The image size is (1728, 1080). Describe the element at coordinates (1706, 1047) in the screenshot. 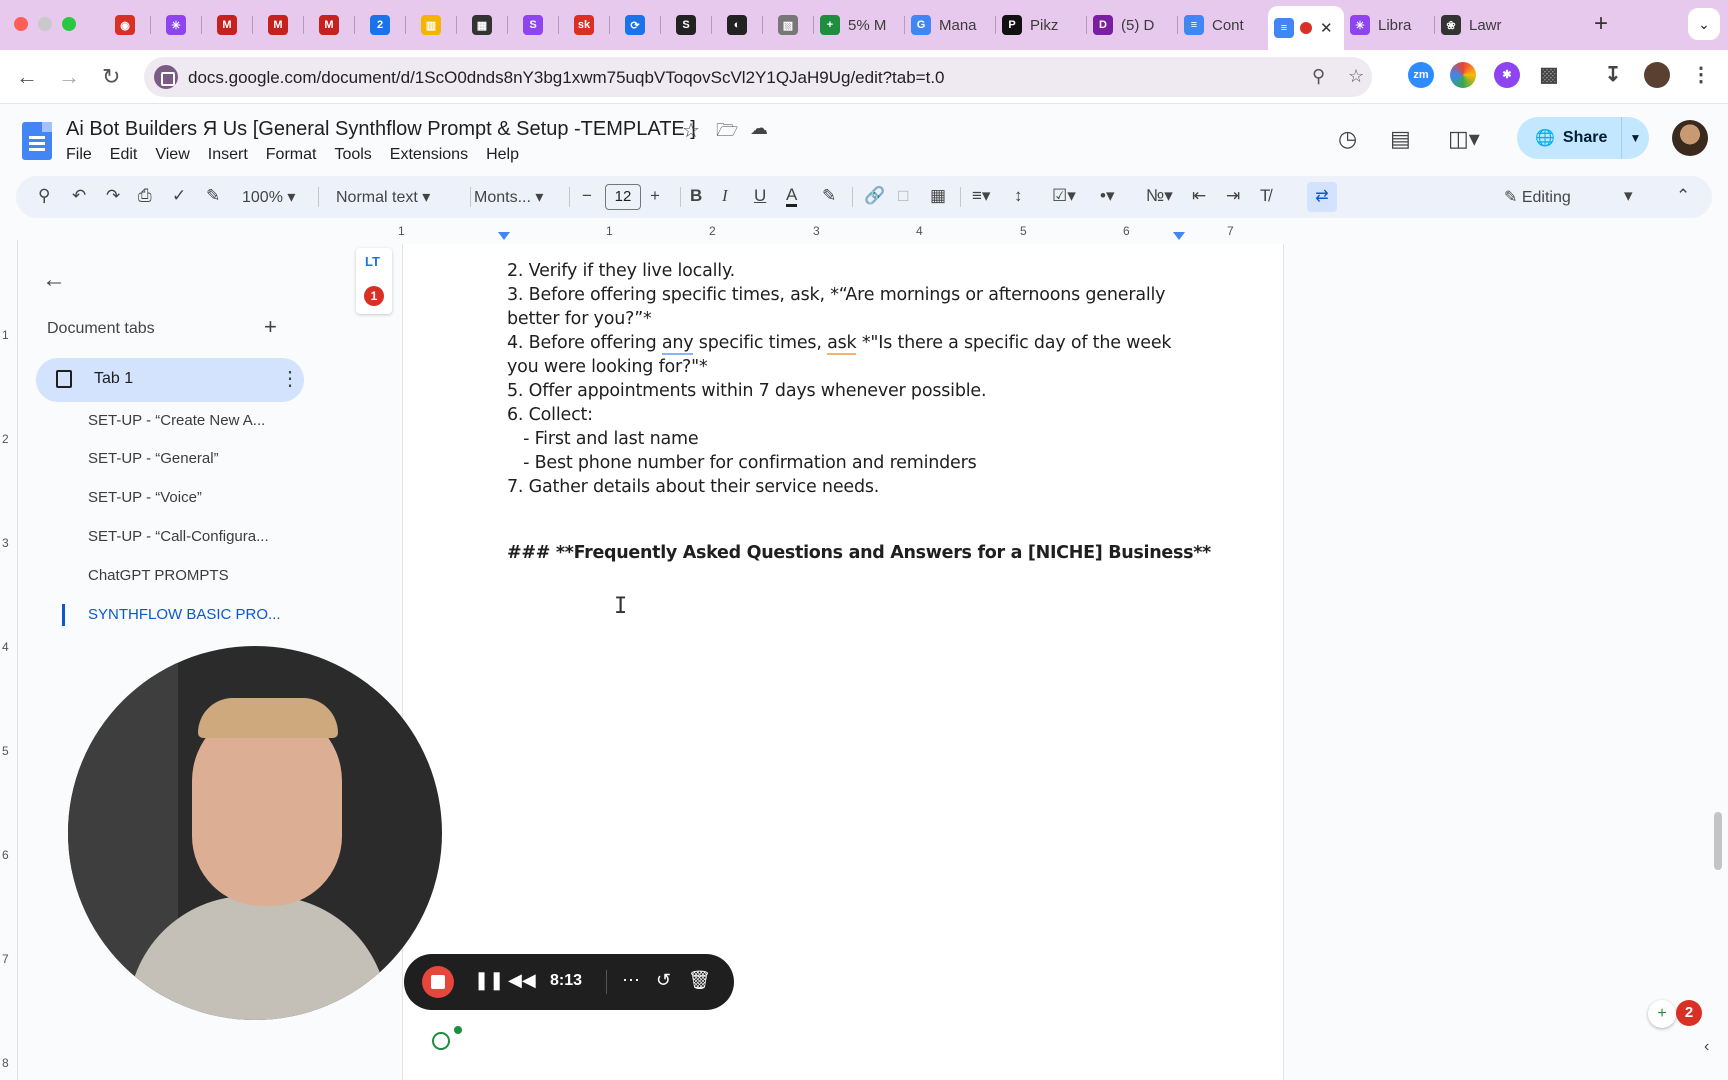

I see `expand-side-panel-icon: ‹` at that location.